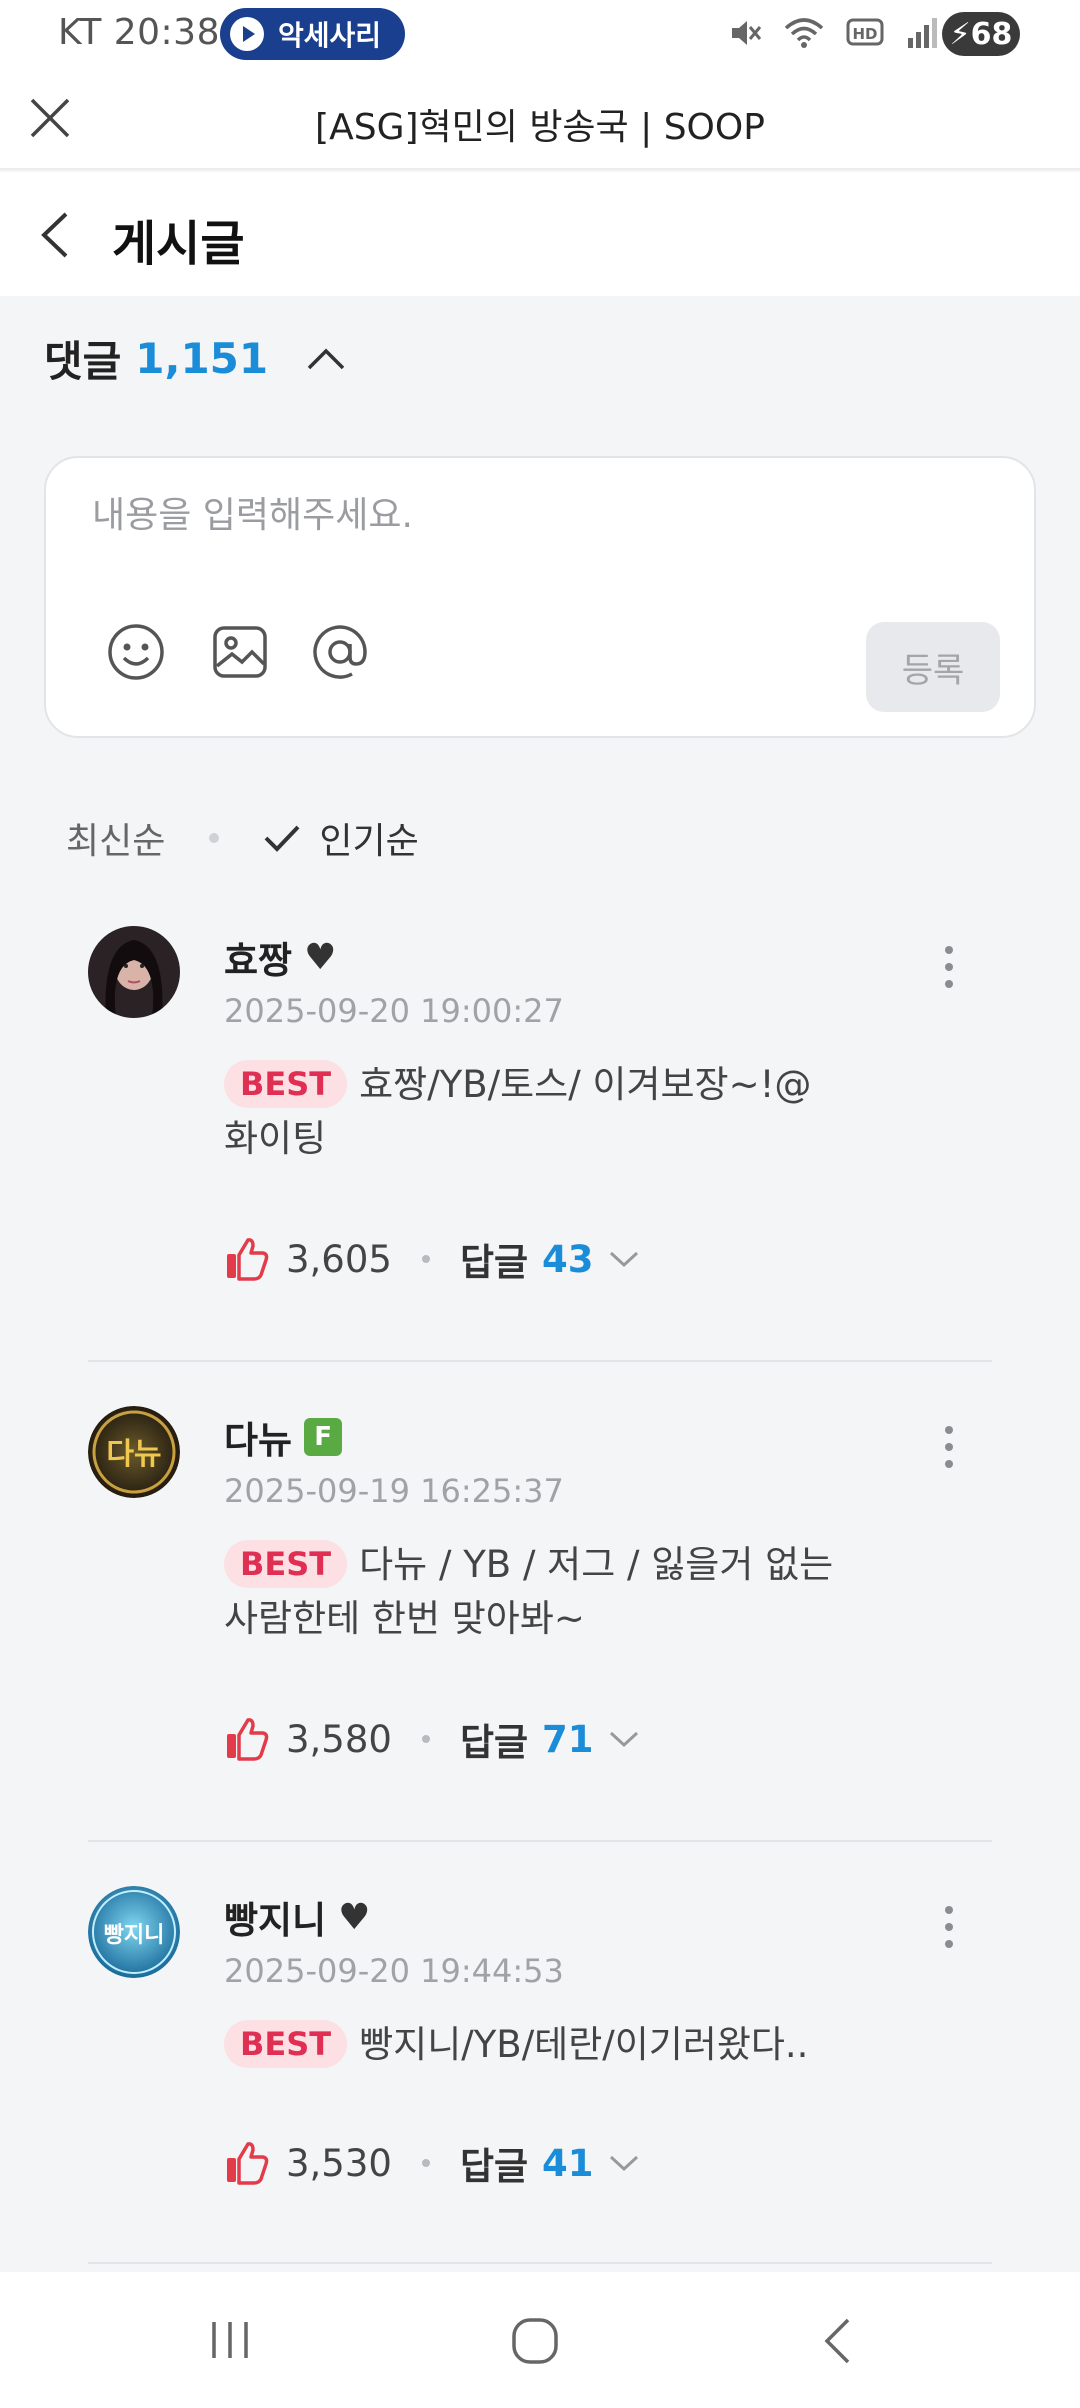 This screenshot has height=2408, width=1080. Describe the element at coordinates (540, 34) in the screenshot. I see `status-bar: KT 20:38 악세사리 HD ⚡ 68` at that location.